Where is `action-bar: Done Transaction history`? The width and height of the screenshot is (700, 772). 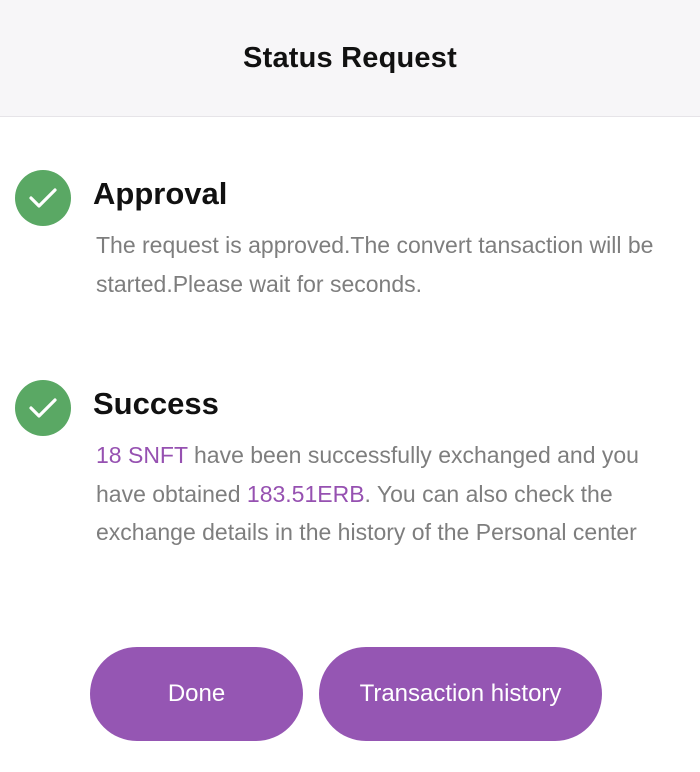
action-bar: Done Transaction history is located at coordinates (350, 694).